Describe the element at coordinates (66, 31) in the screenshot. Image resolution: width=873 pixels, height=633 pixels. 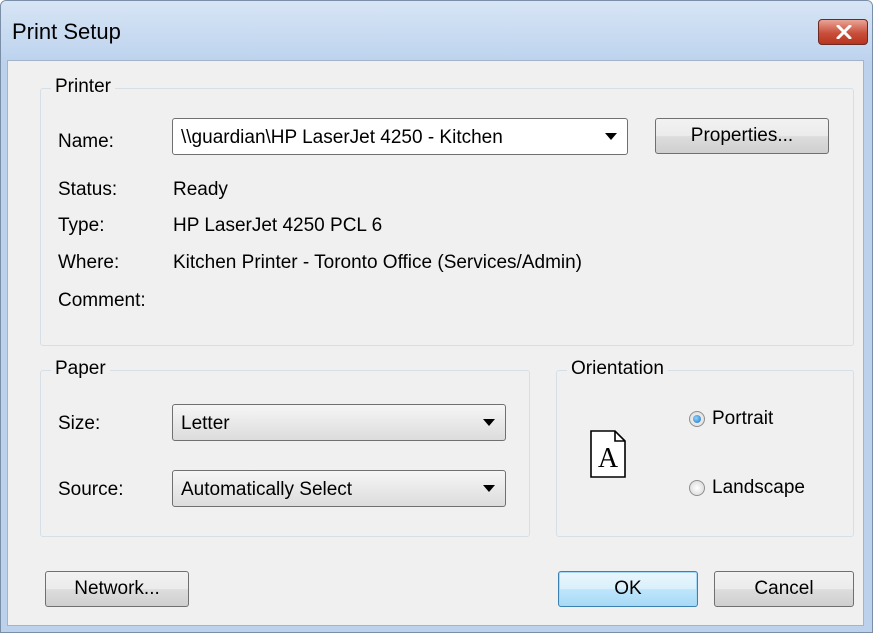
I see `window-title: Print Setup` at that location.